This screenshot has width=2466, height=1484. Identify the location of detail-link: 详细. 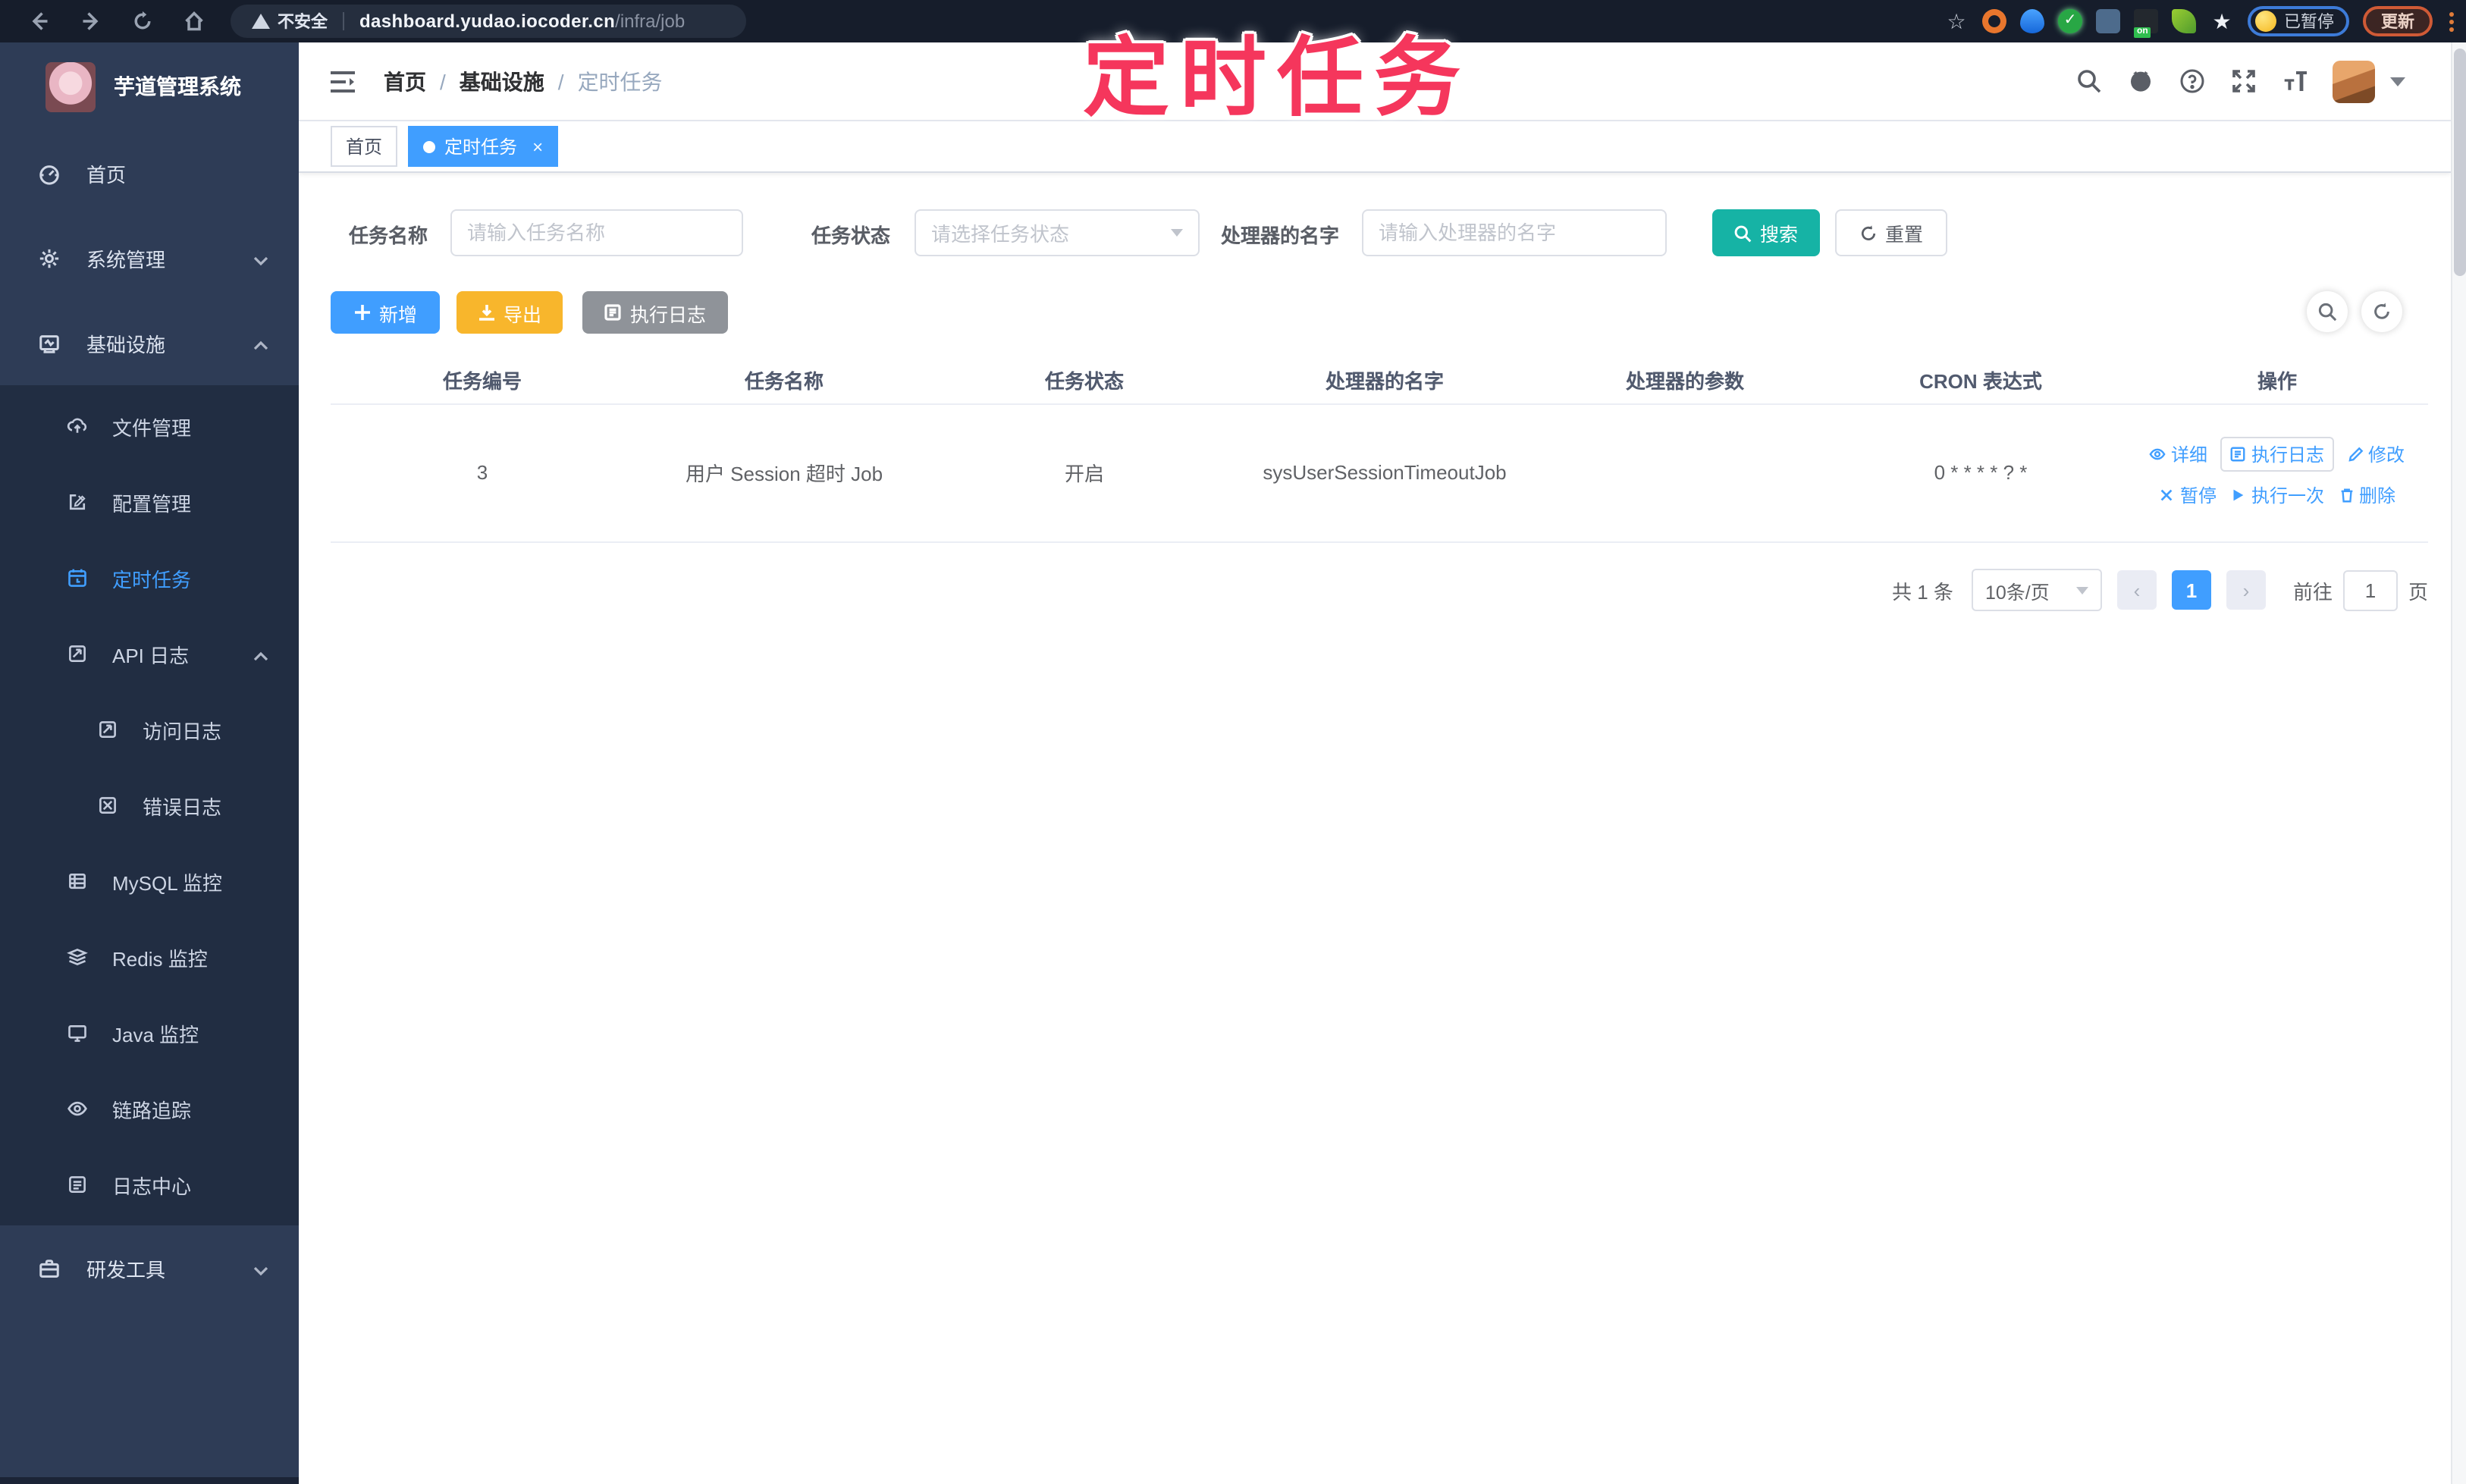
(2178, 454).